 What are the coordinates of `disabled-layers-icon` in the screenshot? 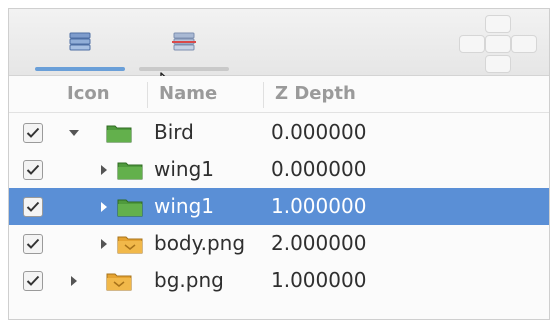 It's located at (184, 41).